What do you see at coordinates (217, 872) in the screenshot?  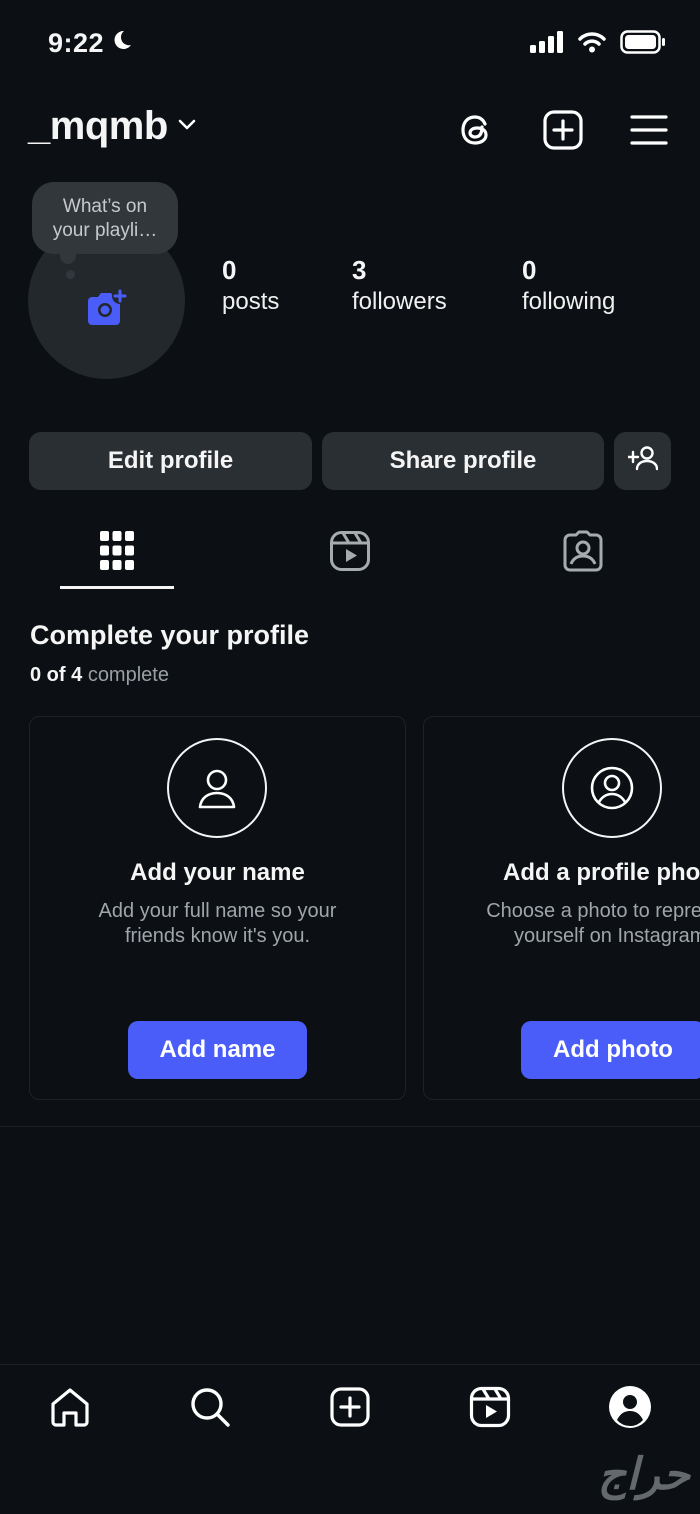 I see `card-add-name-title: Add your name` at bounding box center [217, 872].